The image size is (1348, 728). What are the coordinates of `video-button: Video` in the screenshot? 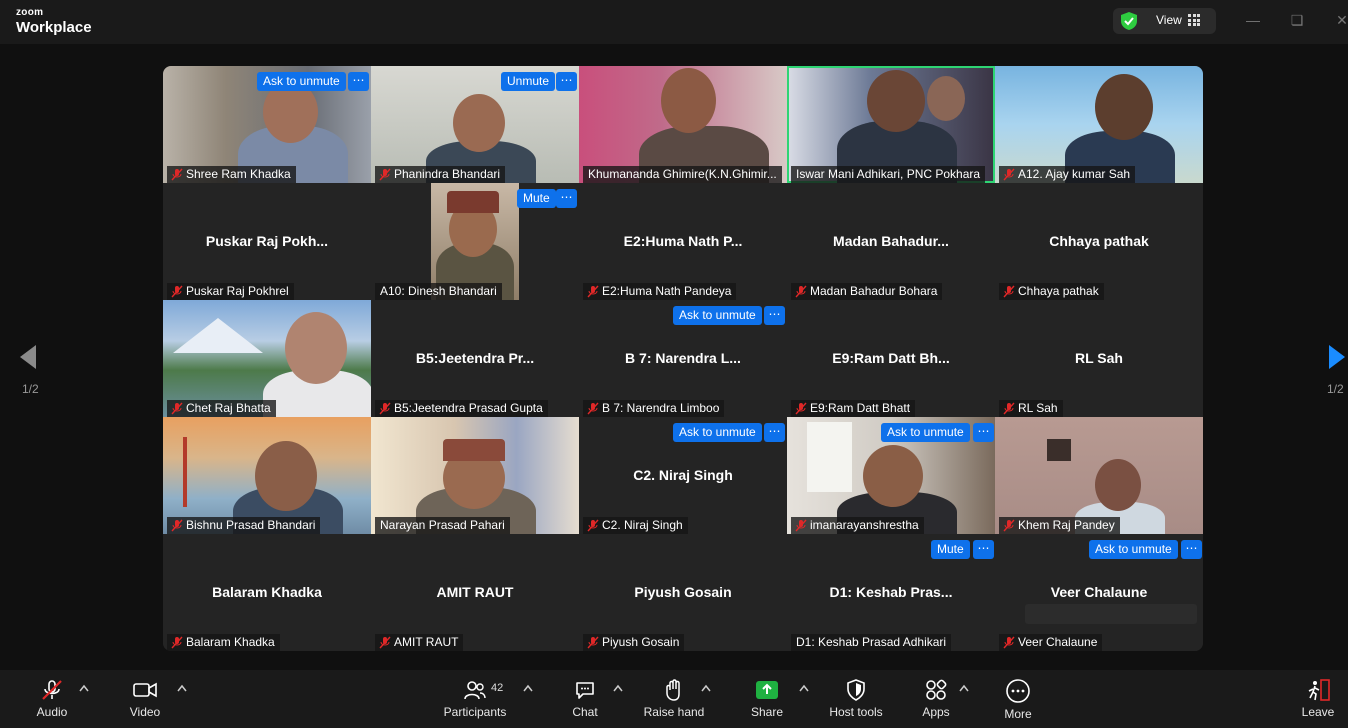 It's located at (145, 698).